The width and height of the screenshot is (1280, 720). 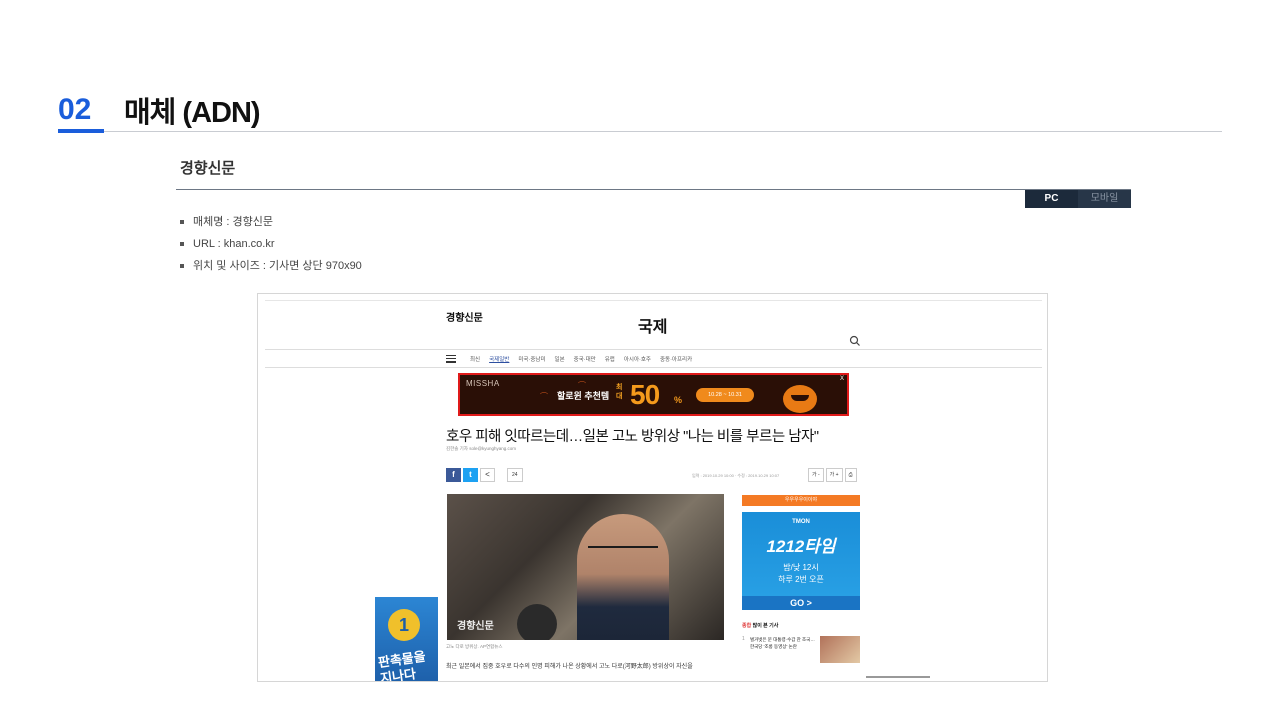 I want to click on photo-person, so click(x=623, y=577).